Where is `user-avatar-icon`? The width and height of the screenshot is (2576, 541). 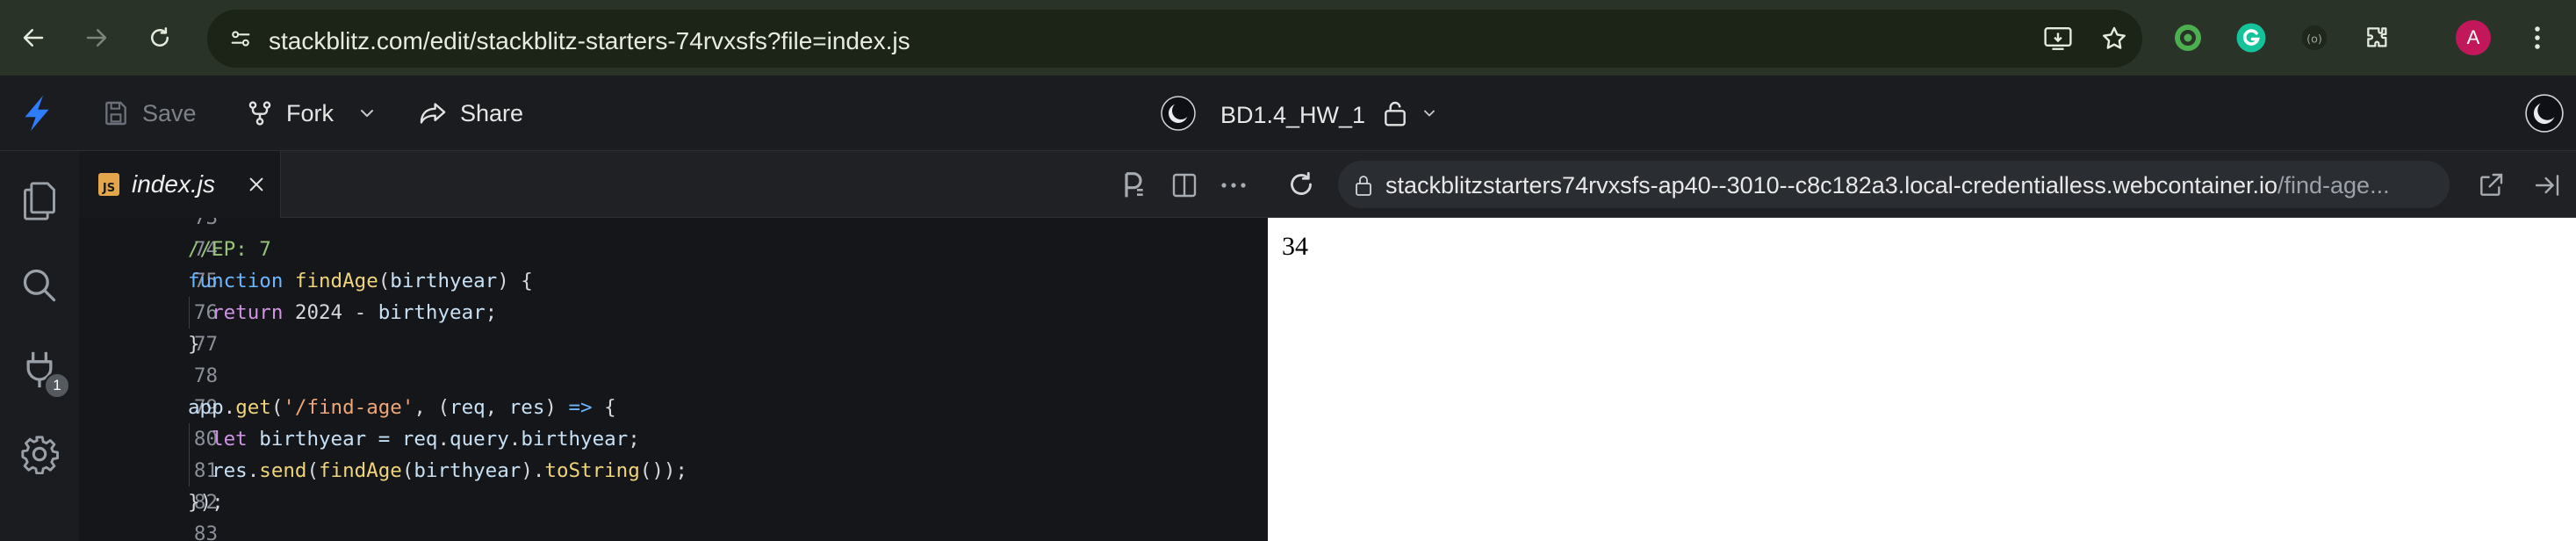
user-avatar-icon is located at coordinates (2544, 113).